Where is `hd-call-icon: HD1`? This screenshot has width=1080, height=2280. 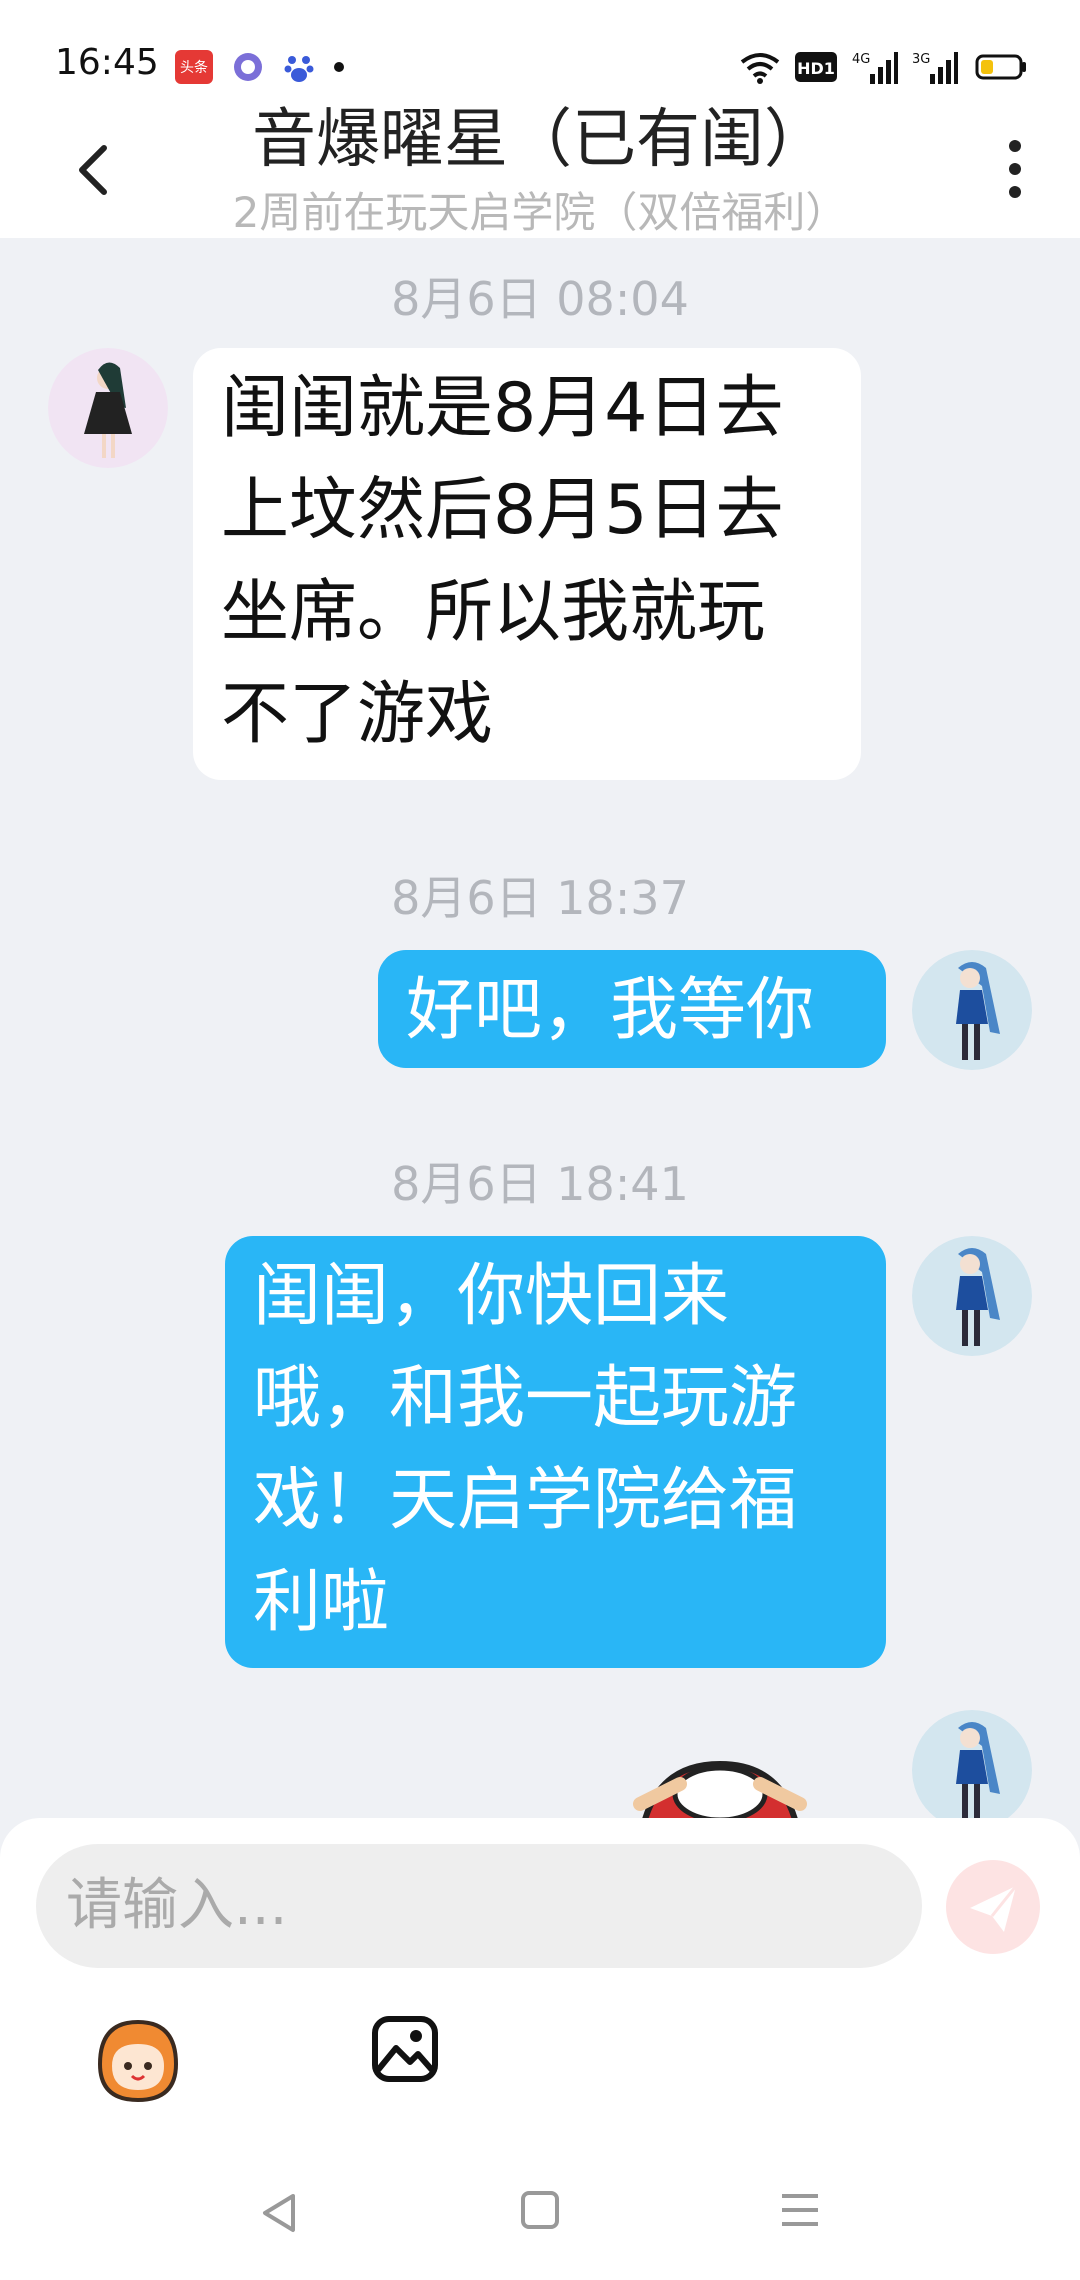
hd-call-icon: HD1 is located at coordinates (816, 67).